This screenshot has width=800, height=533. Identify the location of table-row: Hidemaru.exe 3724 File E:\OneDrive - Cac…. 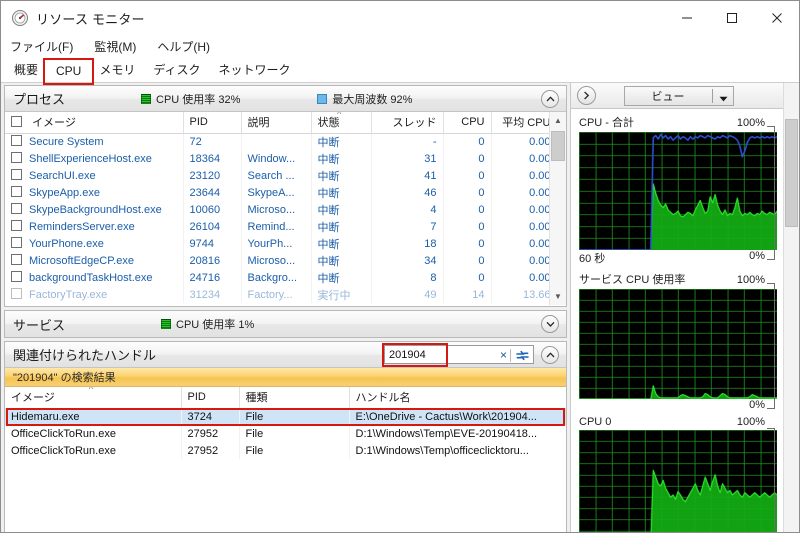
(285, 416).